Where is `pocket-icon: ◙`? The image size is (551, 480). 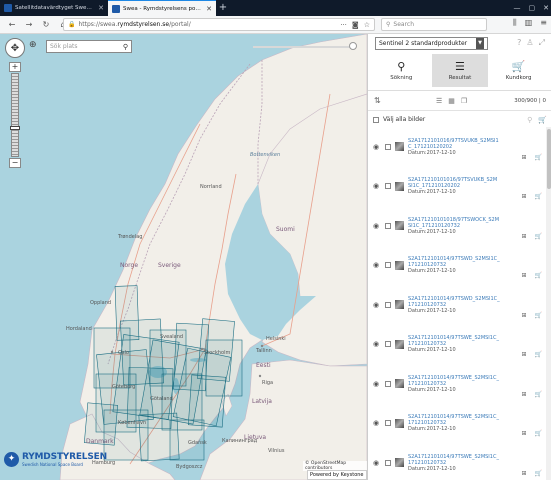
pocket-icon: ◙ is located at coordinates (355, 25).